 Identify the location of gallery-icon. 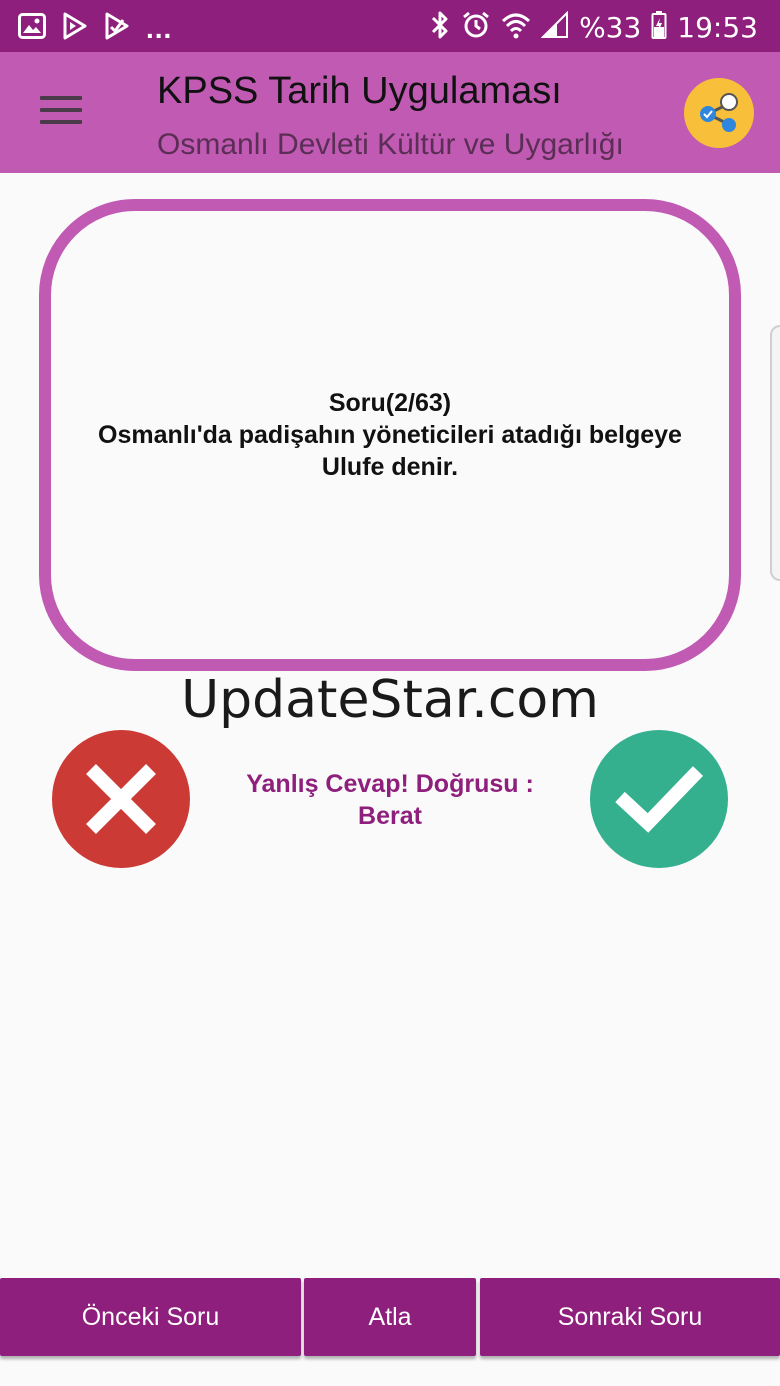
(32, 28).